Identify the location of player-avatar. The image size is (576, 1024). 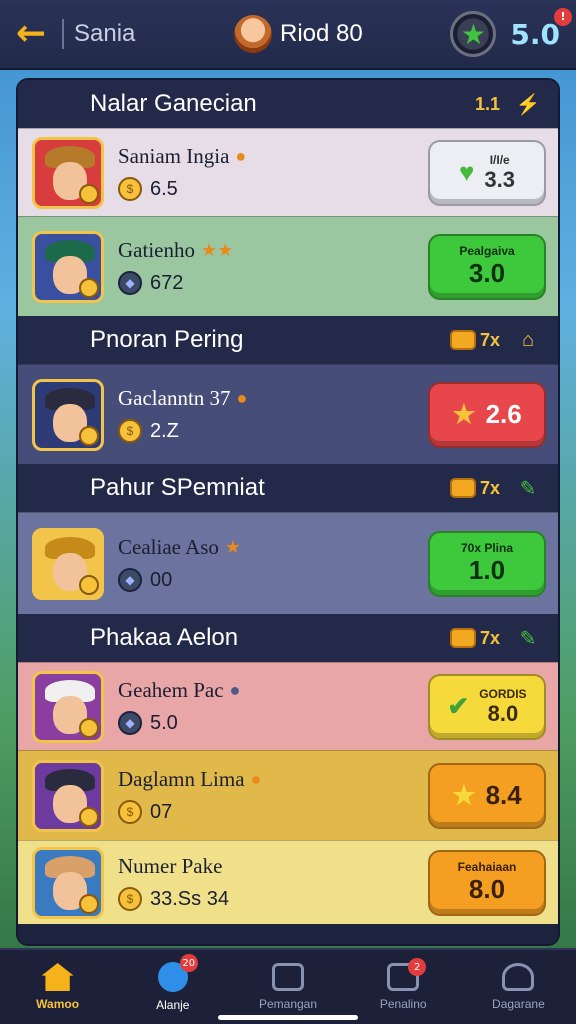
(253, 34).